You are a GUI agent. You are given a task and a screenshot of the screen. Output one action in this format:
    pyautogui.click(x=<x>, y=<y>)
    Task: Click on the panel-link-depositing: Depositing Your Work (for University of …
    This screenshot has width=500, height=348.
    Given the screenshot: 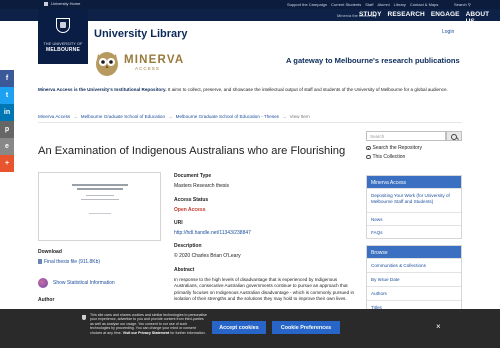 What is the action you would take?
    pyautogui.click(x=414, y=200)
    